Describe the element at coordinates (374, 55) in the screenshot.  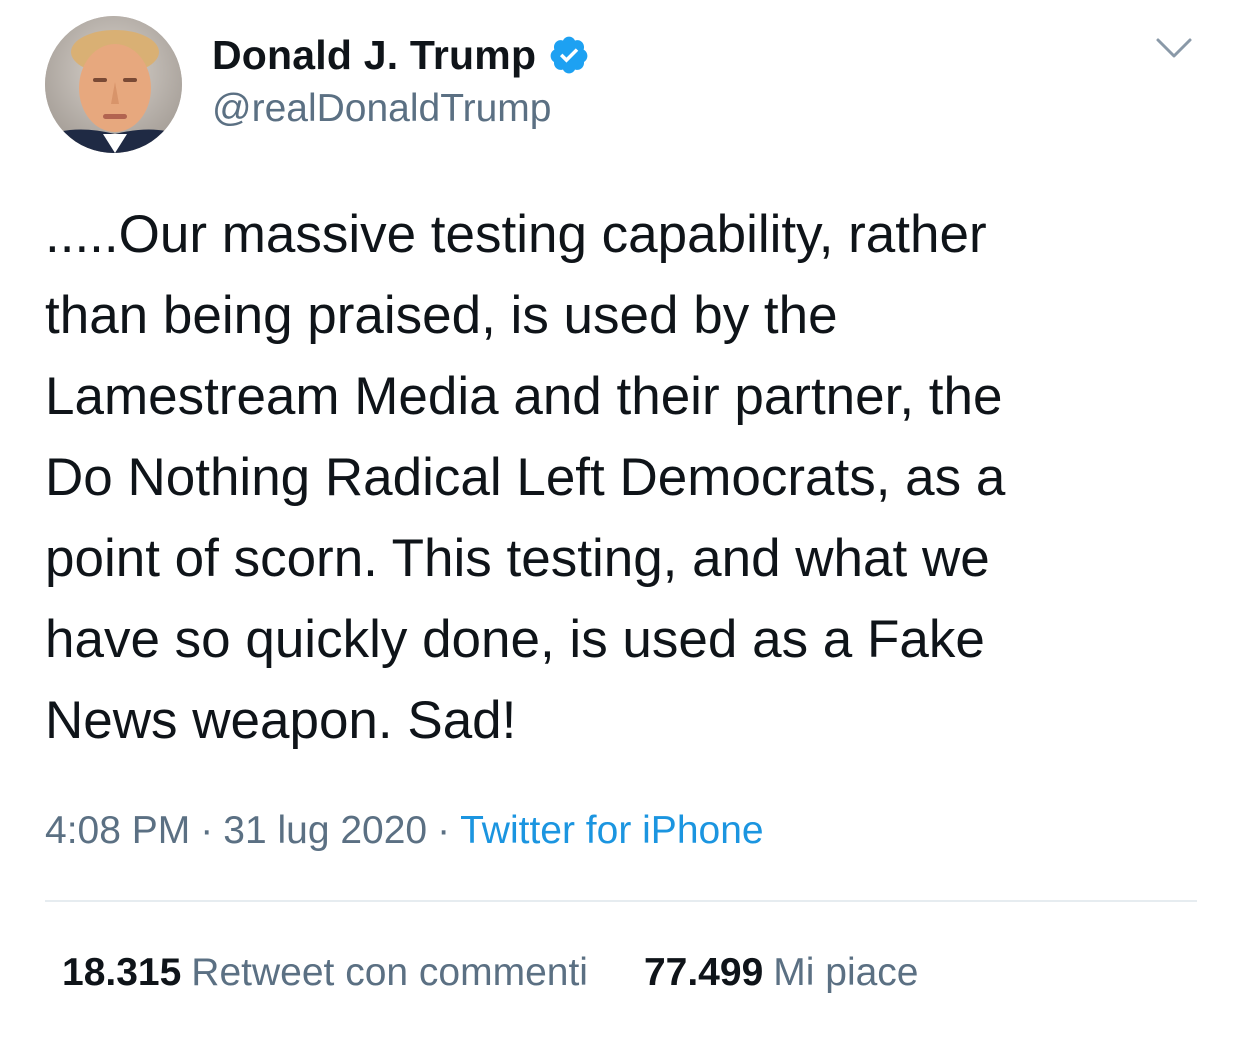
I see `author-display-name: Donald J. Trump` at that location.